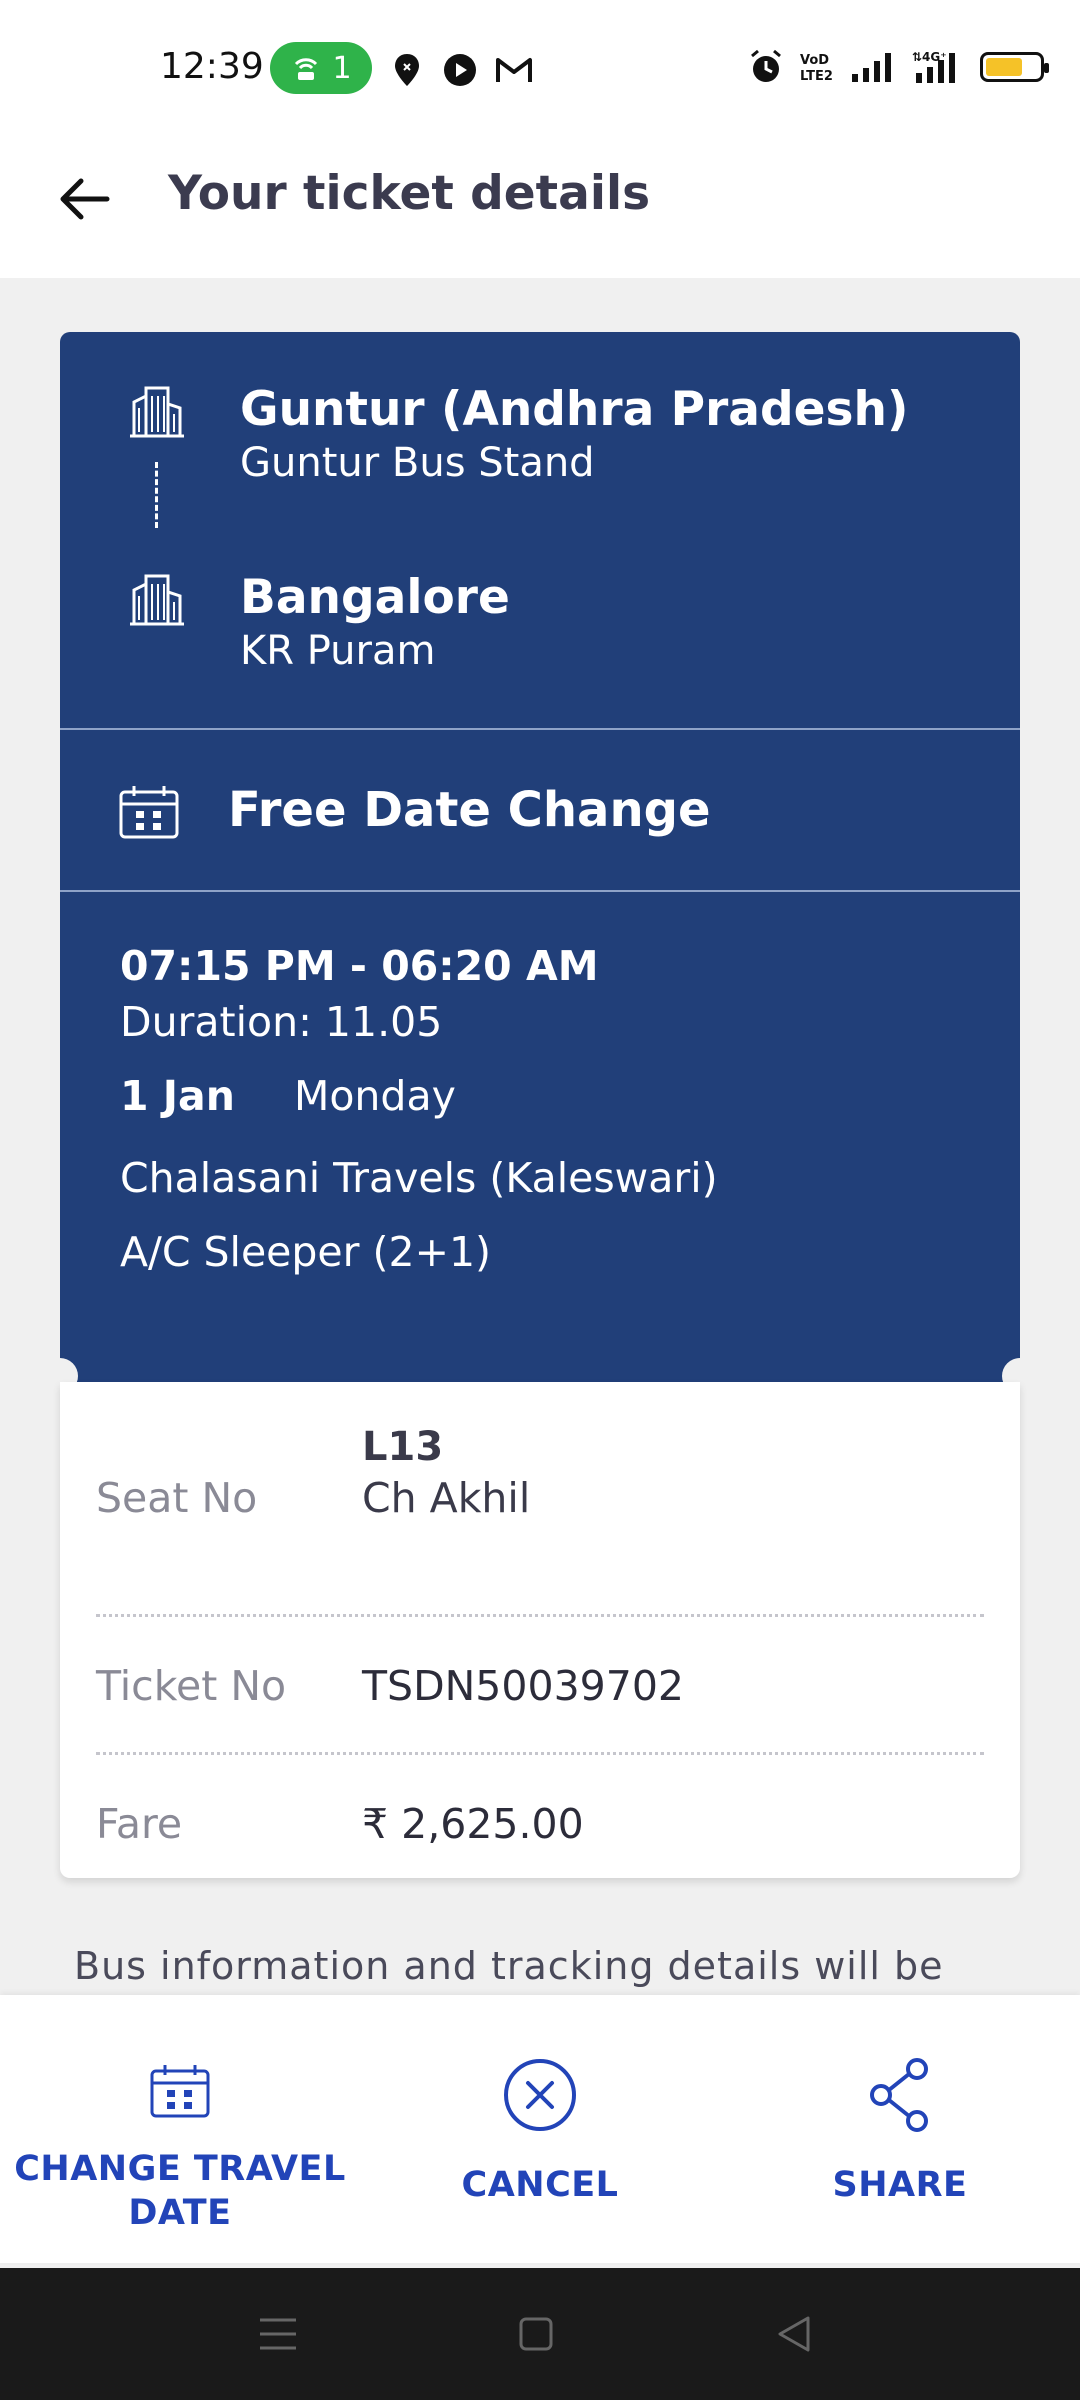 The width and height of the screenshot is (1080, 2400). I want to click on change-travel-date-label: CHANGE TRAVEL DATE, so click(180, 2191).